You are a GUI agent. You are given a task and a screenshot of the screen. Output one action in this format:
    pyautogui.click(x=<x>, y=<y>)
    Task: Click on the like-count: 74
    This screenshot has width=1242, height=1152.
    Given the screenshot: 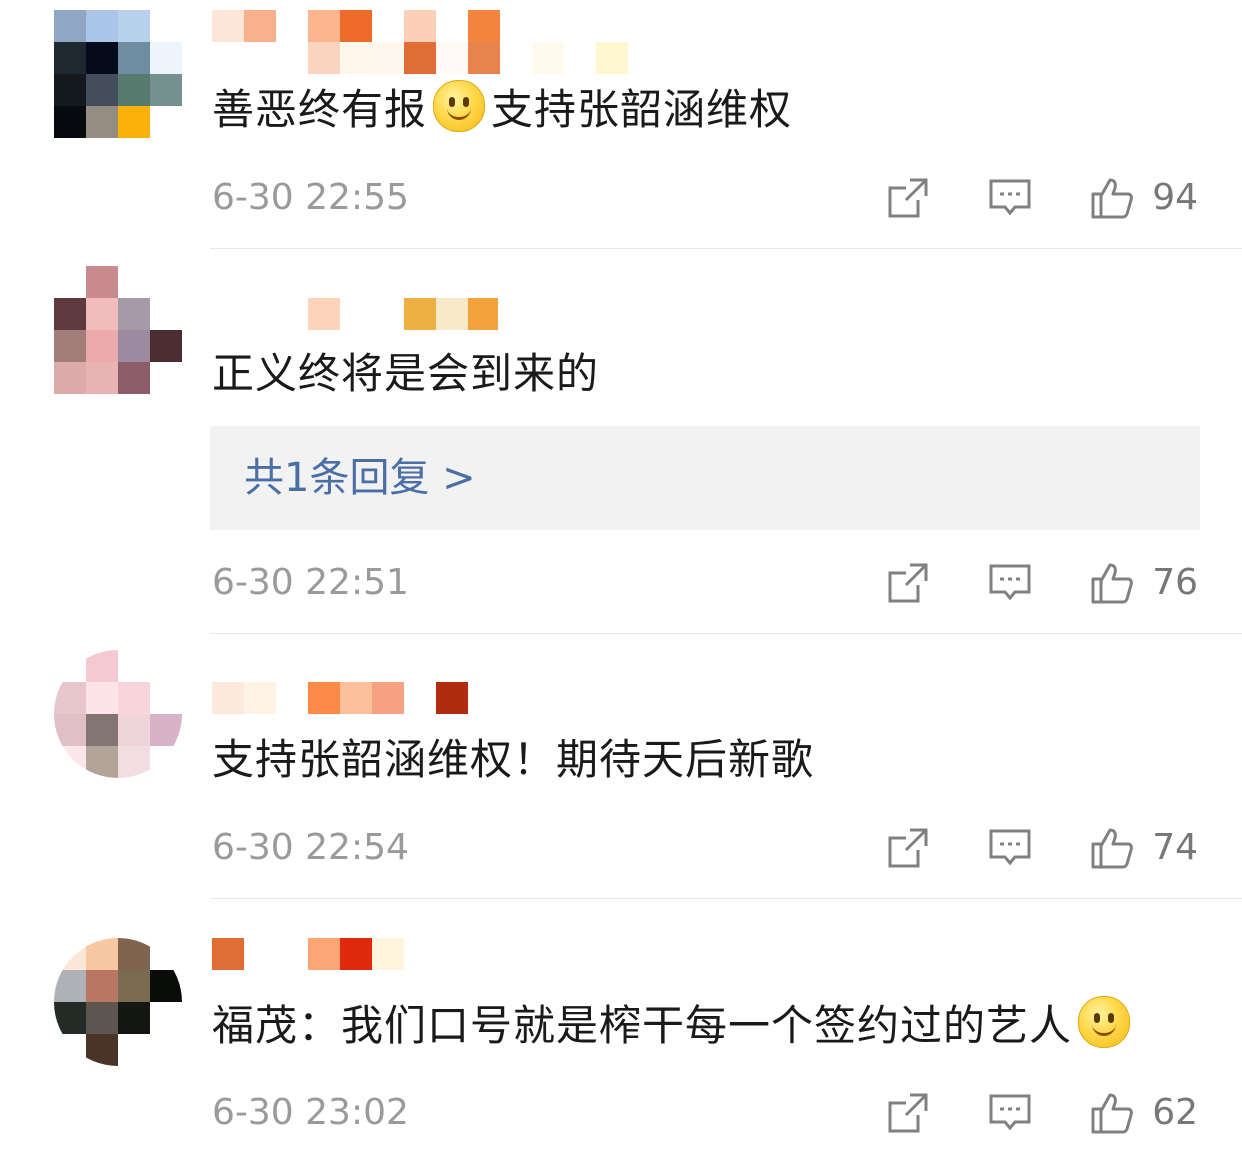 What is the action you would take?
    pyautogui.click(x=1175, y=847)
    